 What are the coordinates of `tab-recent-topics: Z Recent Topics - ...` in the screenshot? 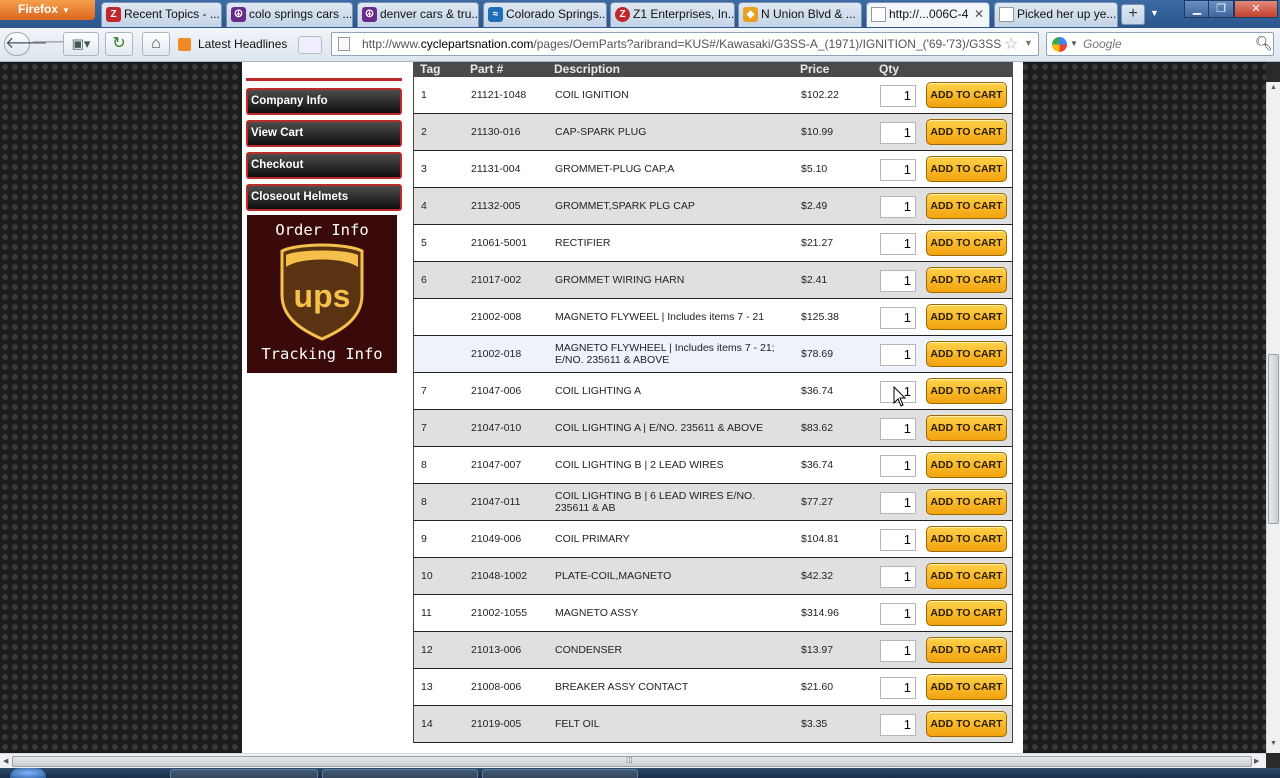 It's located at (161, 14).